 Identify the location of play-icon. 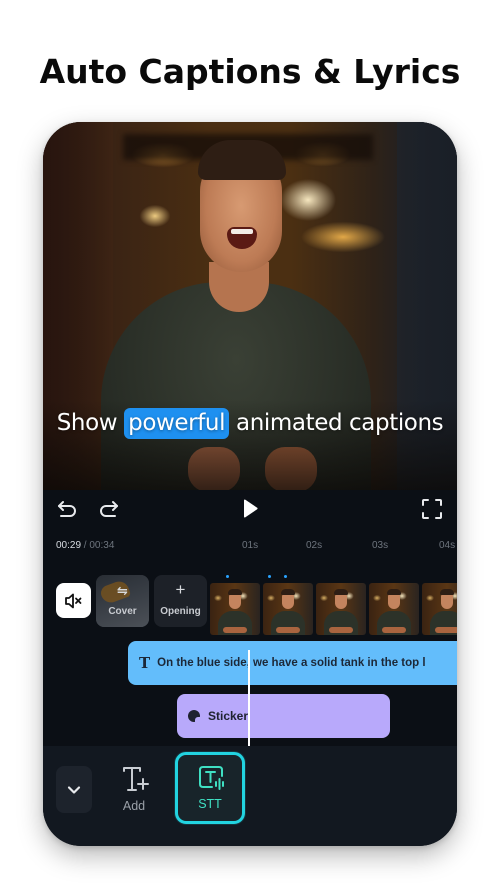
(251, 508).